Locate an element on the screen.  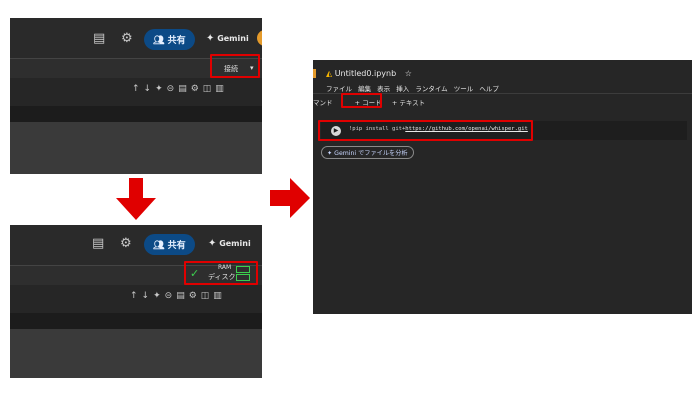
connect-highlight is located at coordinates (235, 66).